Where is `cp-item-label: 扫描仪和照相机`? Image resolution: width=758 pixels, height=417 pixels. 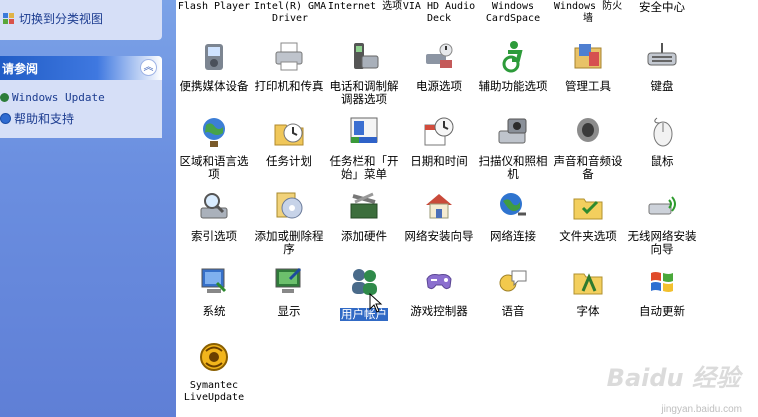 cp-item-label: 扫描仪和照相机 is located at coordinates (513, 167).